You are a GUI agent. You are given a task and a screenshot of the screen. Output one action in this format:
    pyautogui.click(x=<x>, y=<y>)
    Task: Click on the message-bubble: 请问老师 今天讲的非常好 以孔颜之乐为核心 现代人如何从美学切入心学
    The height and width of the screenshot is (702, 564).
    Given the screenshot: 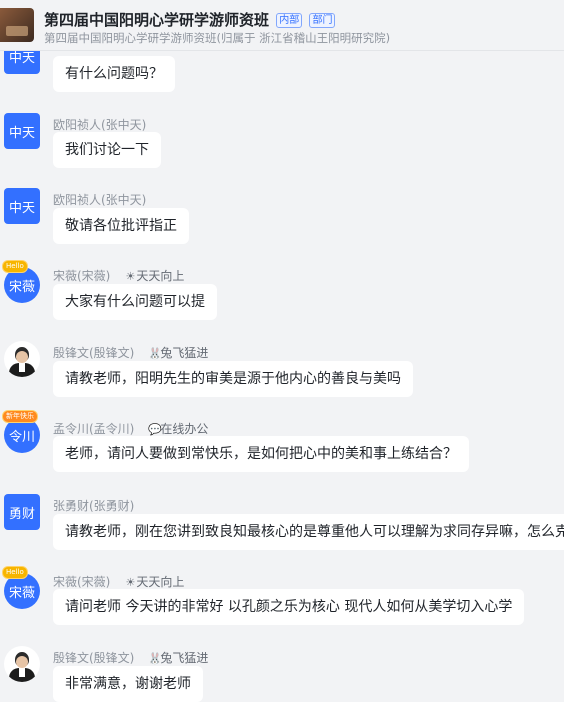 What is the action you would take?
    pyautogui.click(x=289, y=607)
    